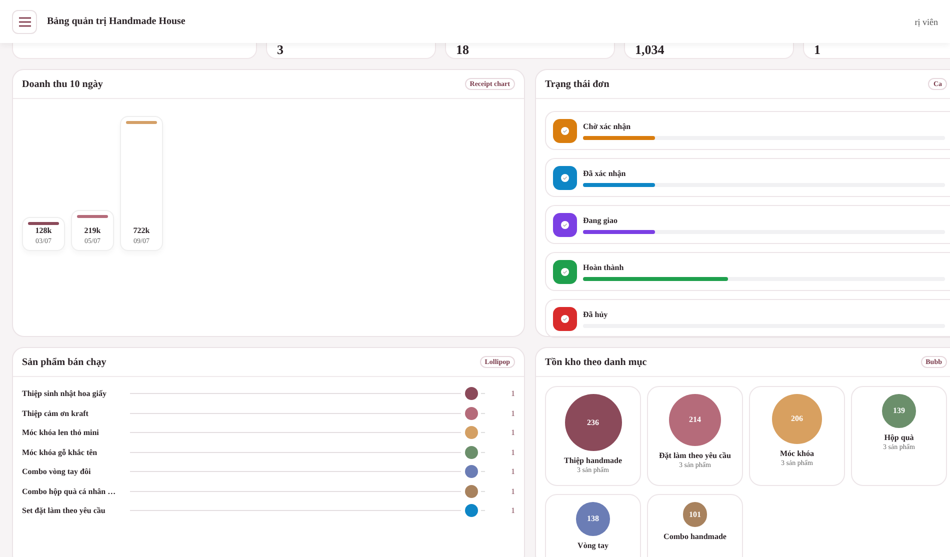 The width and height of the screenshot is (950, 557). I want to click on status-label: Đã xác nhận, so click(605, 173).